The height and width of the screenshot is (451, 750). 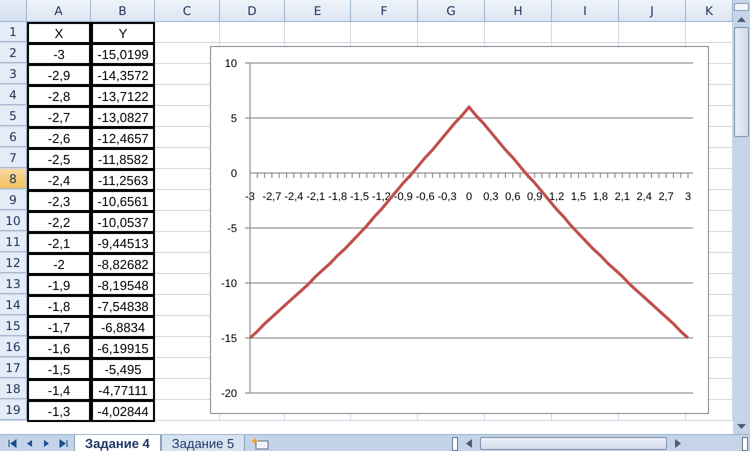 What do you see at coordinates (13, 32) in the screenshot?
I see `row-header: 1` at bounding box center [13, 32].